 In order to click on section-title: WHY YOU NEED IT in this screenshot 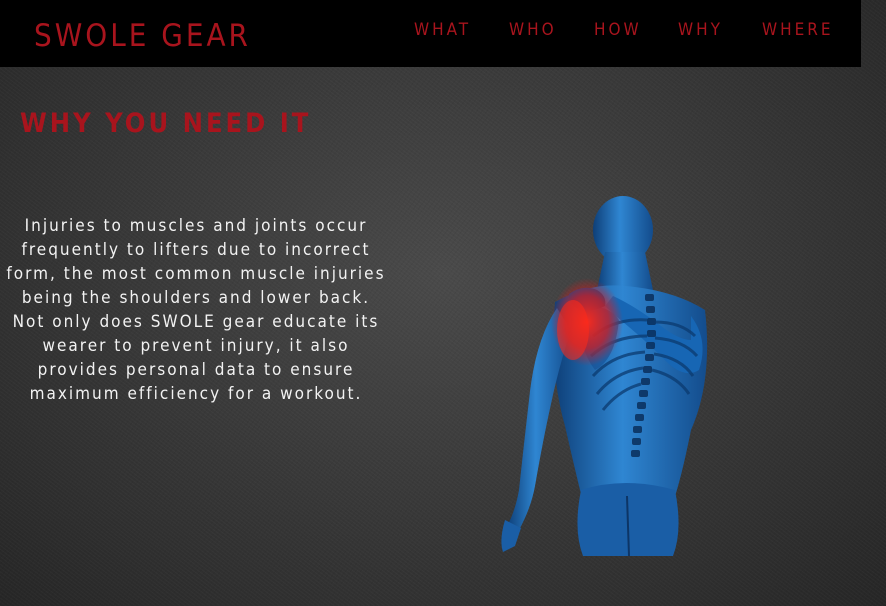, I will do `click(166, 123)`.